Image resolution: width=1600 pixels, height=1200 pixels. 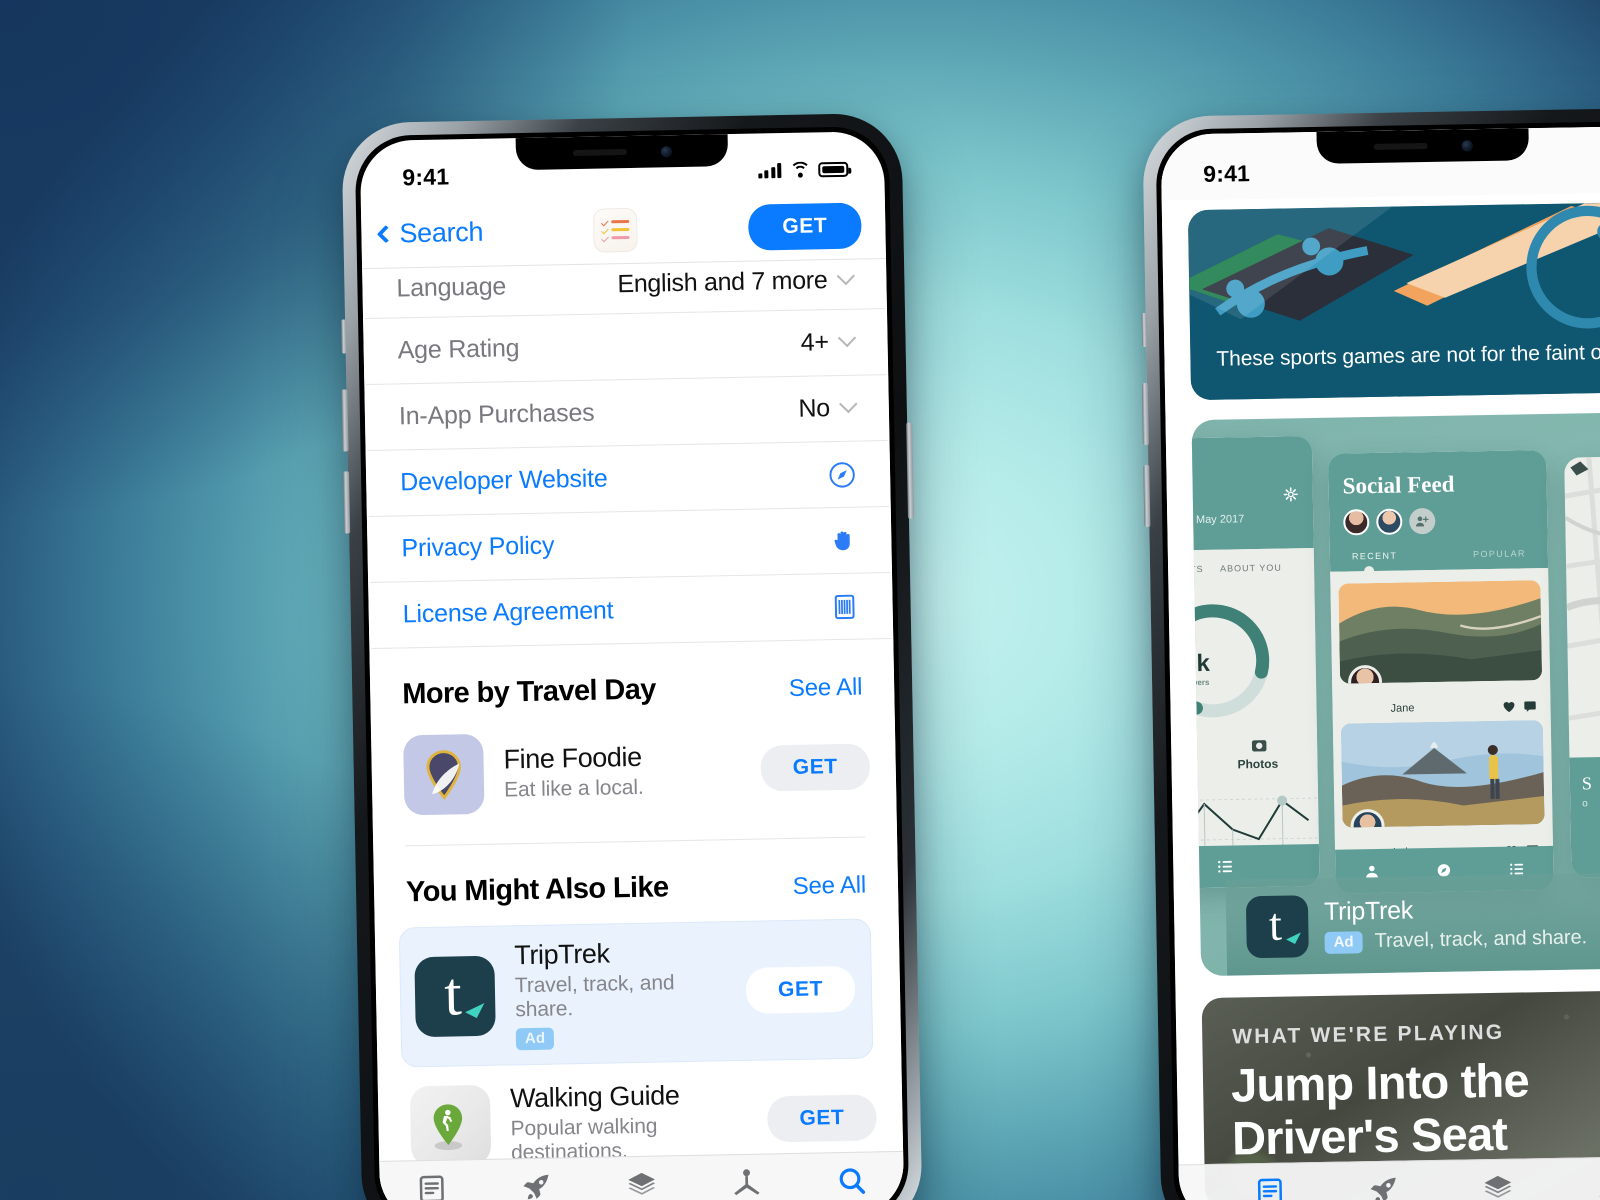 What do you see at coordinates (444, 774) in the screenshot?
I see `fine-foodie-pin-icon` at bounding box center [444, 774].